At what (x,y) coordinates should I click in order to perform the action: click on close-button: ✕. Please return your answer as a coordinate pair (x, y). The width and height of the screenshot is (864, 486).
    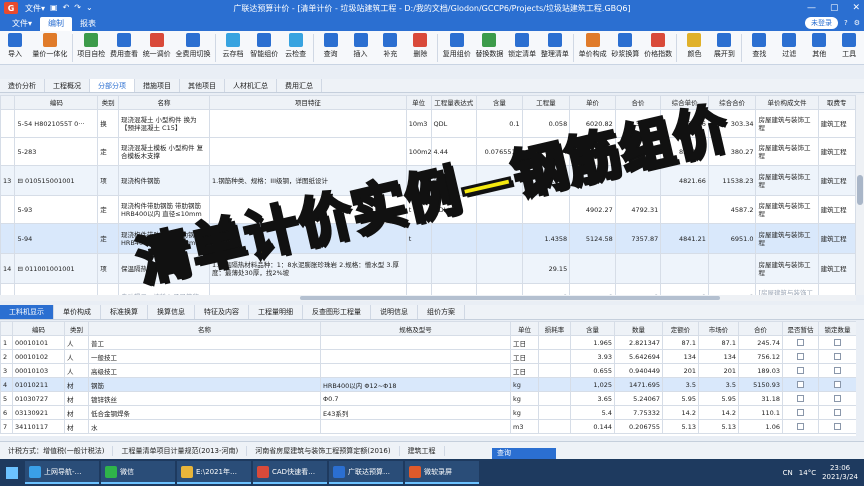
    Looking at the image, I should click on (856, 8).